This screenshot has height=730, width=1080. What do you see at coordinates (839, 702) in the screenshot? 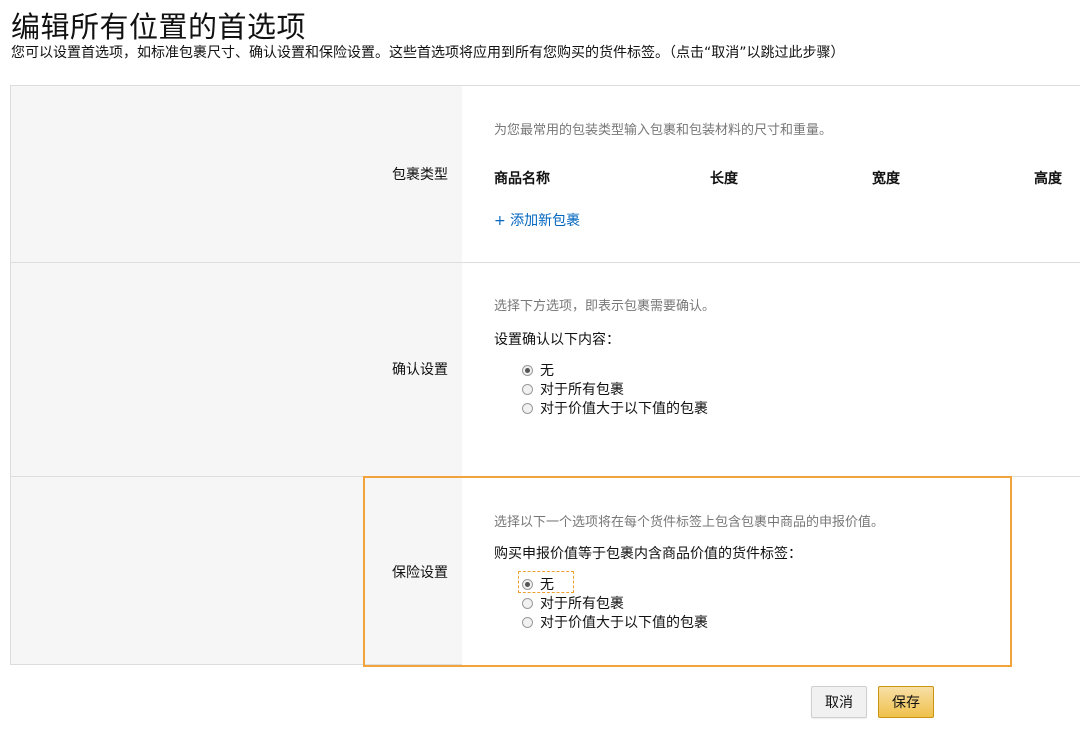
I see `cancel-button: 取消` at bounding box center [839, 702].